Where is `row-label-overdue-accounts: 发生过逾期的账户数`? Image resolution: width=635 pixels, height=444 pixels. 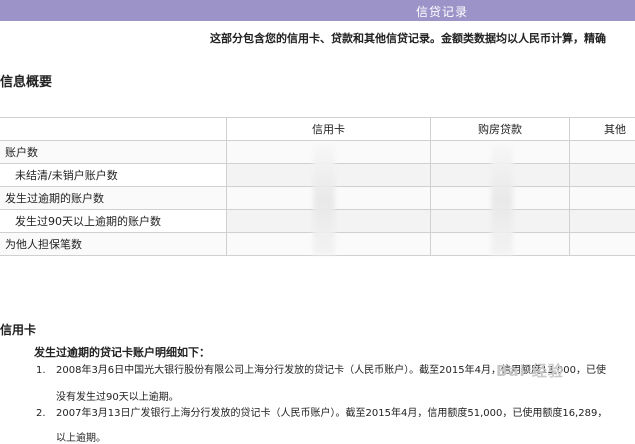 row-label-overdue-accounts: 发生过逾期的账户数 is located at coordinates (113, 198).